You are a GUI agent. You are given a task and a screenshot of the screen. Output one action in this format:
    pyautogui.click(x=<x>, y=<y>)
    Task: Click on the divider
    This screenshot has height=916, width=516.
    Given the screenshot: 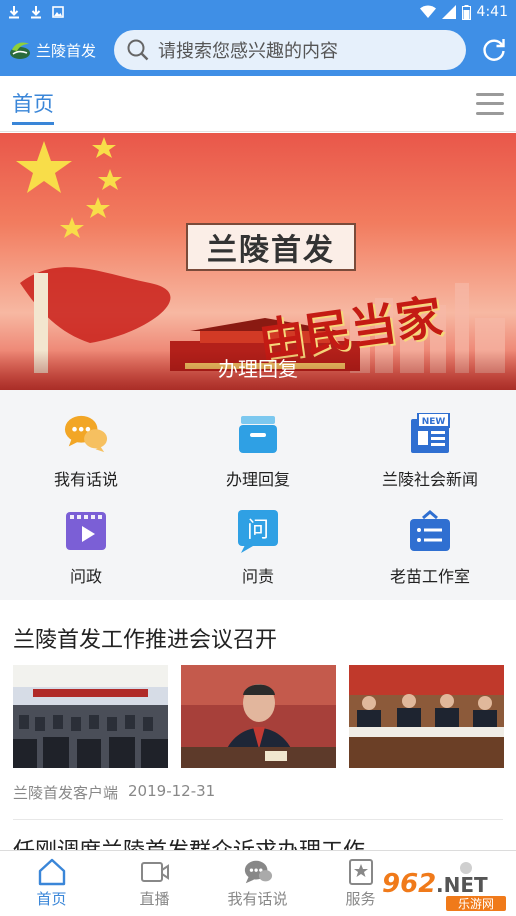 What is the action you would take?
    pyautogui.click(x=258, y=819)
    